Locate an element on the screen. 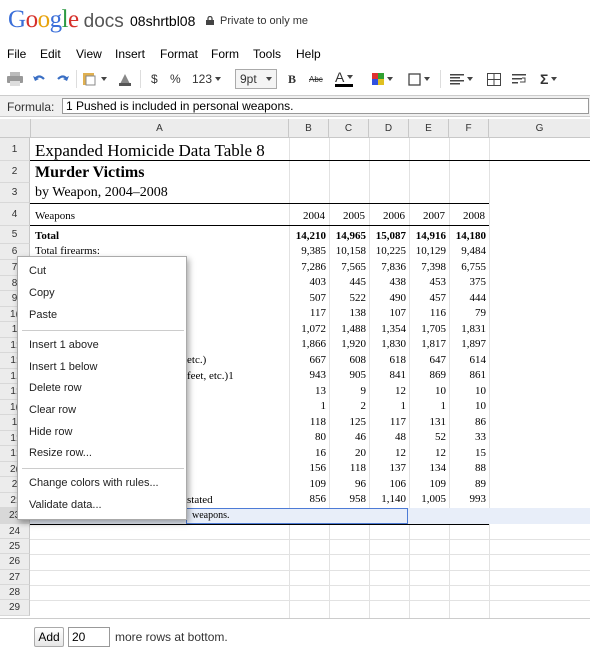  data-cell: 453 is located at coordinates (428, 282).